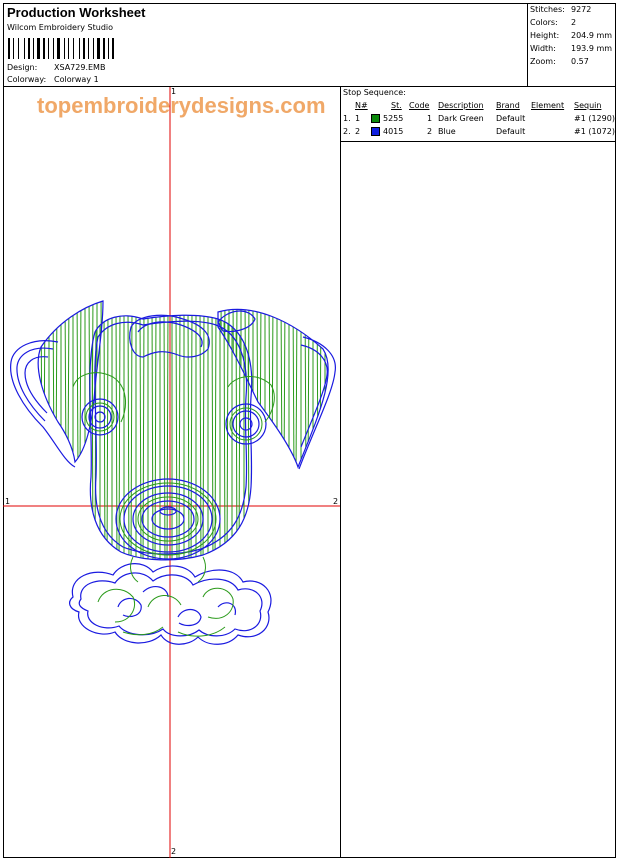 This screenshot has height=860, width=620. What do you see at coordinates (543, 48) in the screenshot?
I see `stat-label: Width:` at bounding box center [543, 48].